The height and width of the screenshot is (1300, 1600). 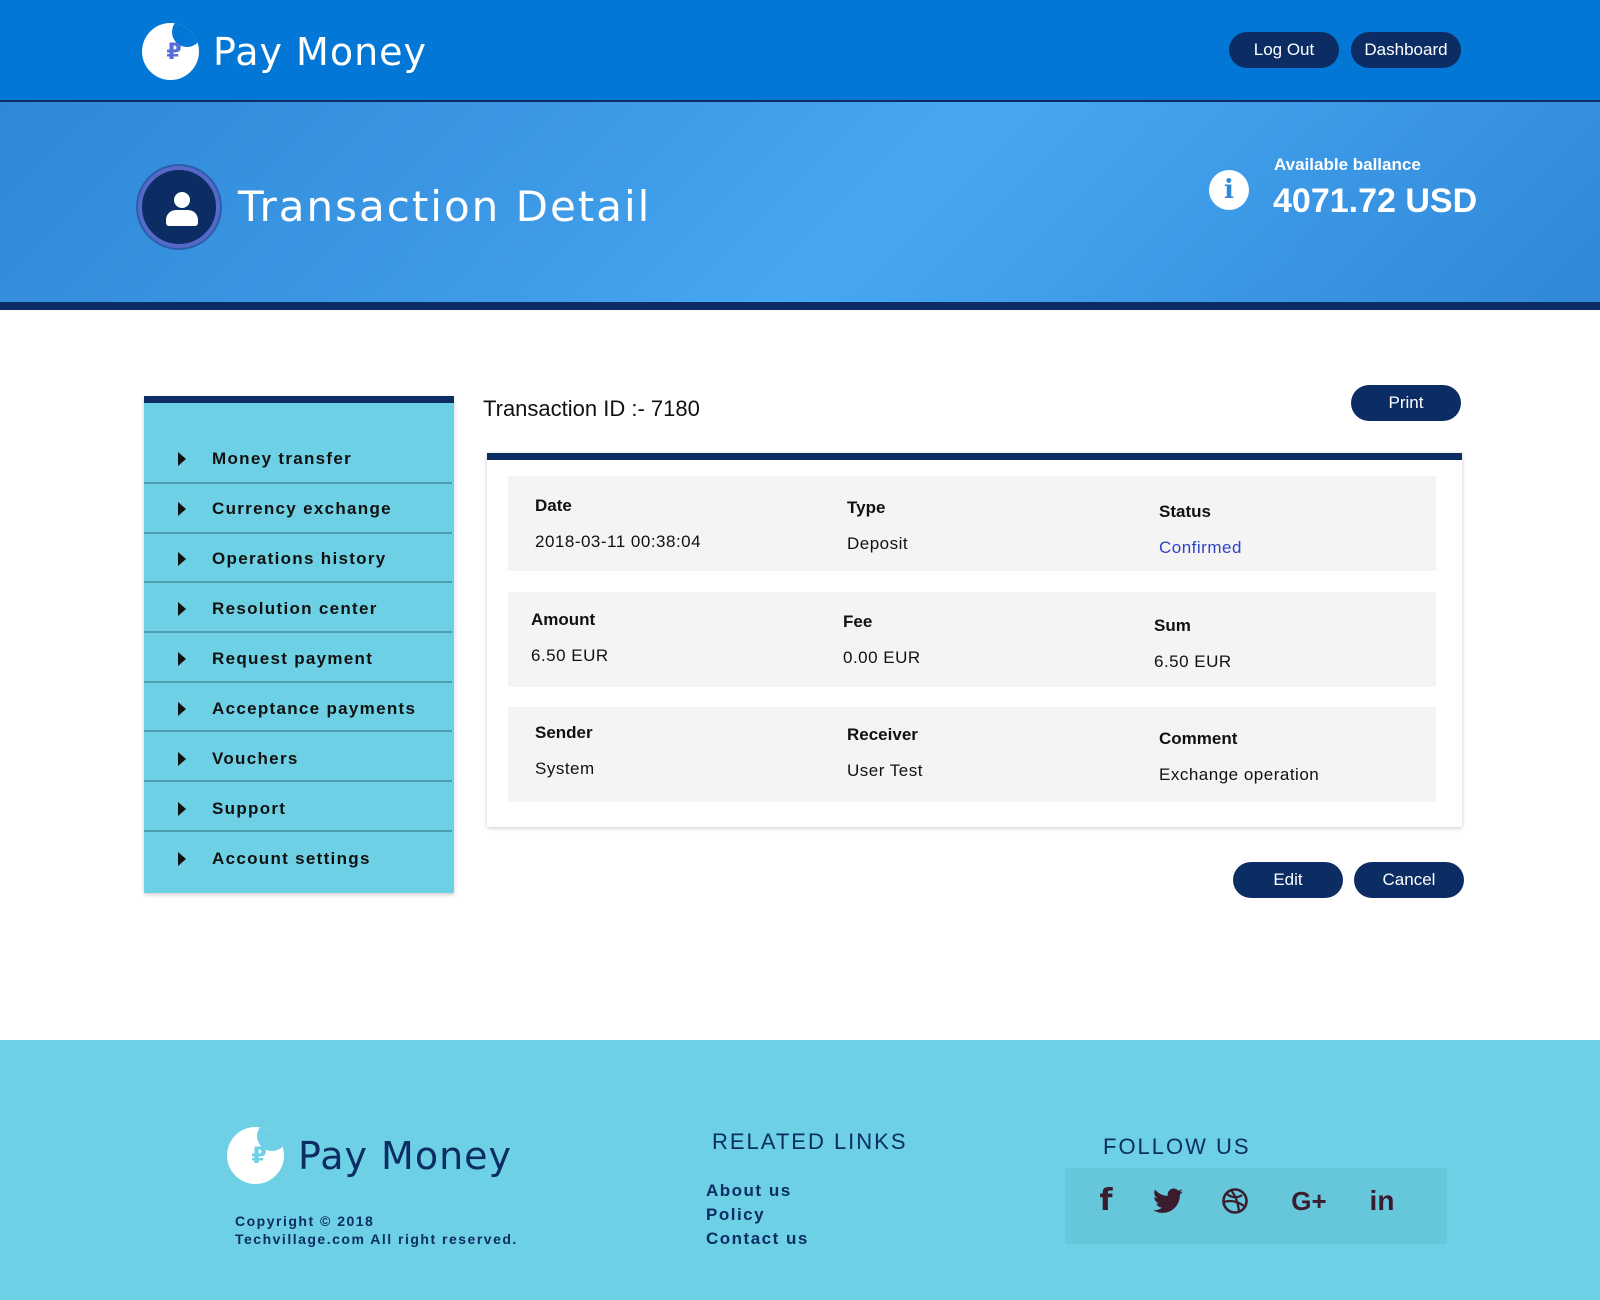 What do you see at coordinates (291, 858) in the screenshot?
I see `sidebar-item-label: Account settings` at bounding box center [291, 858].